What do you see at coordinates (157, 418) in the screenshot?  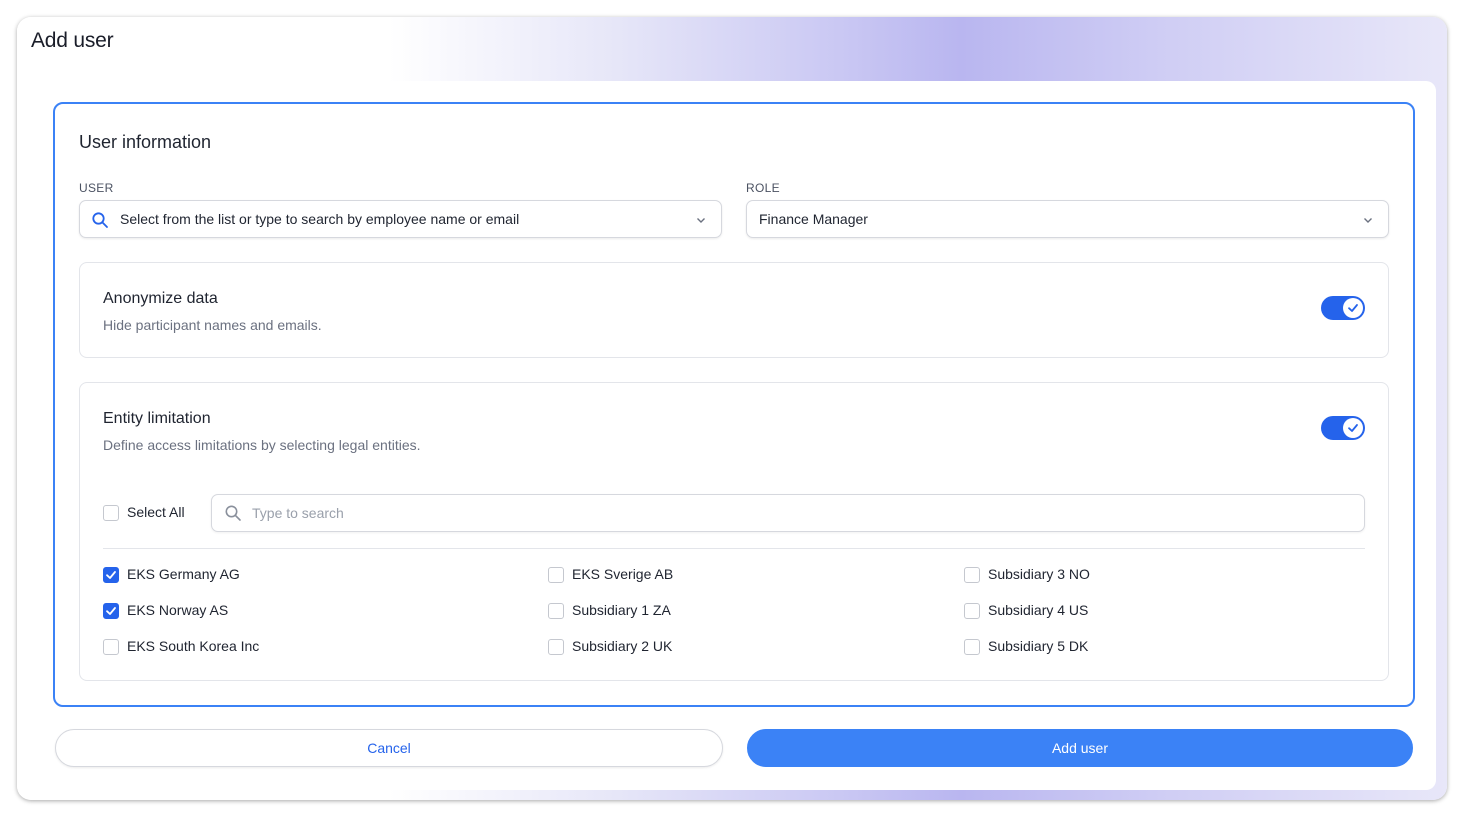 I see `entity-limitation-title: Entity limitation` at bounding box center [157, 418].